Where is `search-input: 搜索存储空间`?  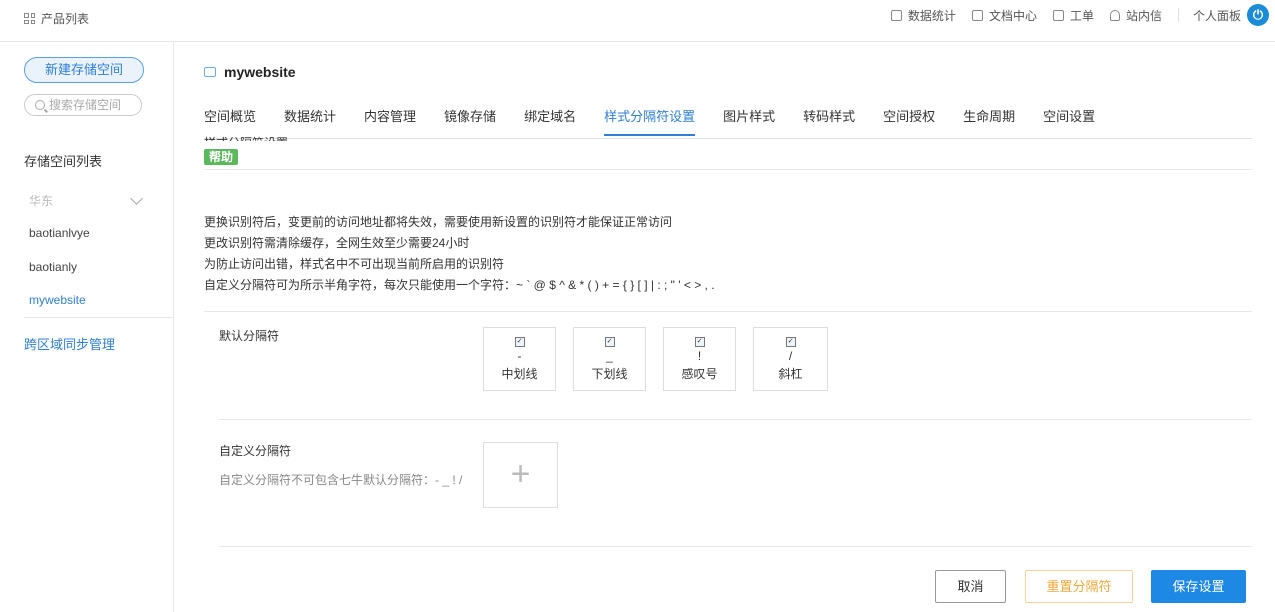 search-input: 搜索存储空间 is located at coordinates (83, 105).